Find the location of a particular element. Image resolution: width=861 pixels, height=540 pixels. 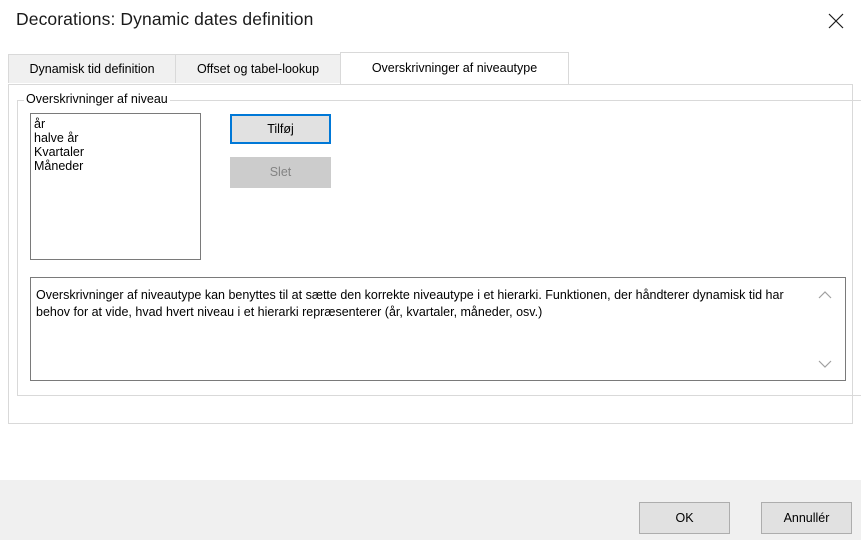

window-title: Decorations: Dynamic dates definition is located at coordinates (165, 19).